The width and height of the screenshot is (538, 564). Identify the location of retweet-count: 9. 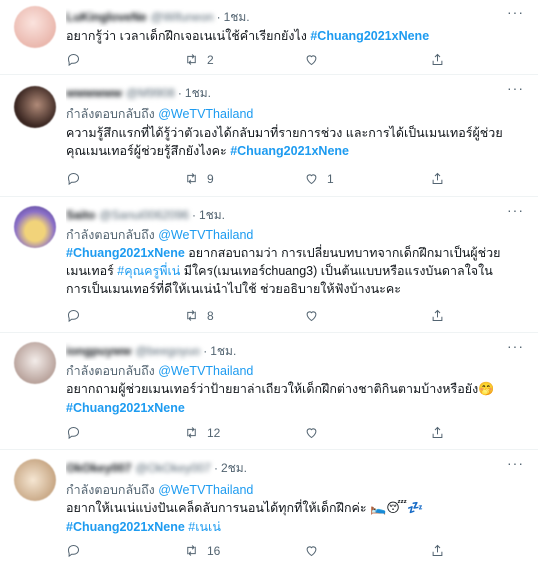
(210, 178).